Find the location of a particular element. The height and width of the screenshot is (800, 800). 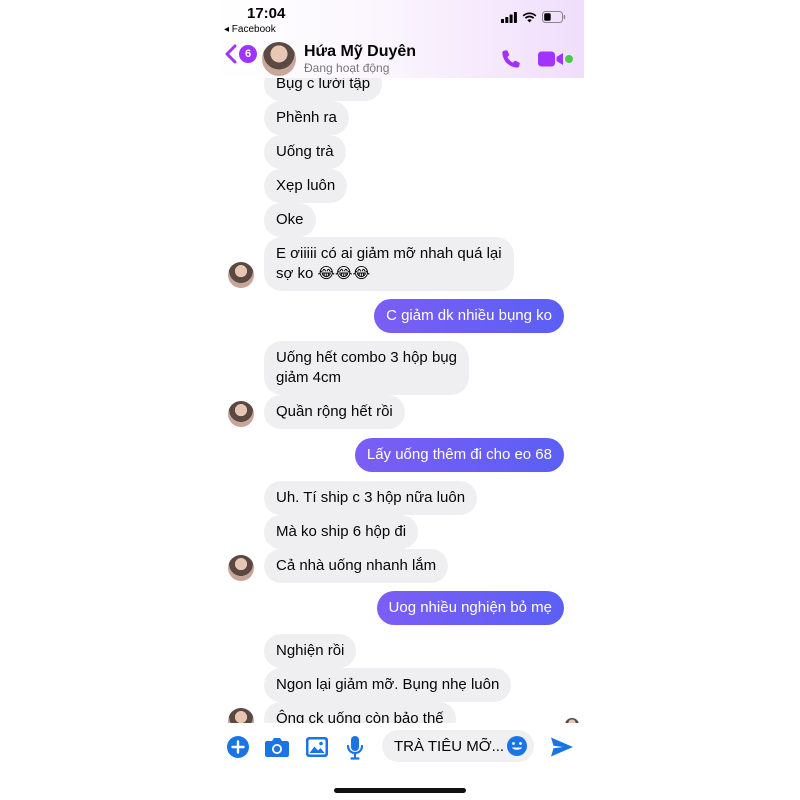

contact-avatar is located at coordinates (279, 59).